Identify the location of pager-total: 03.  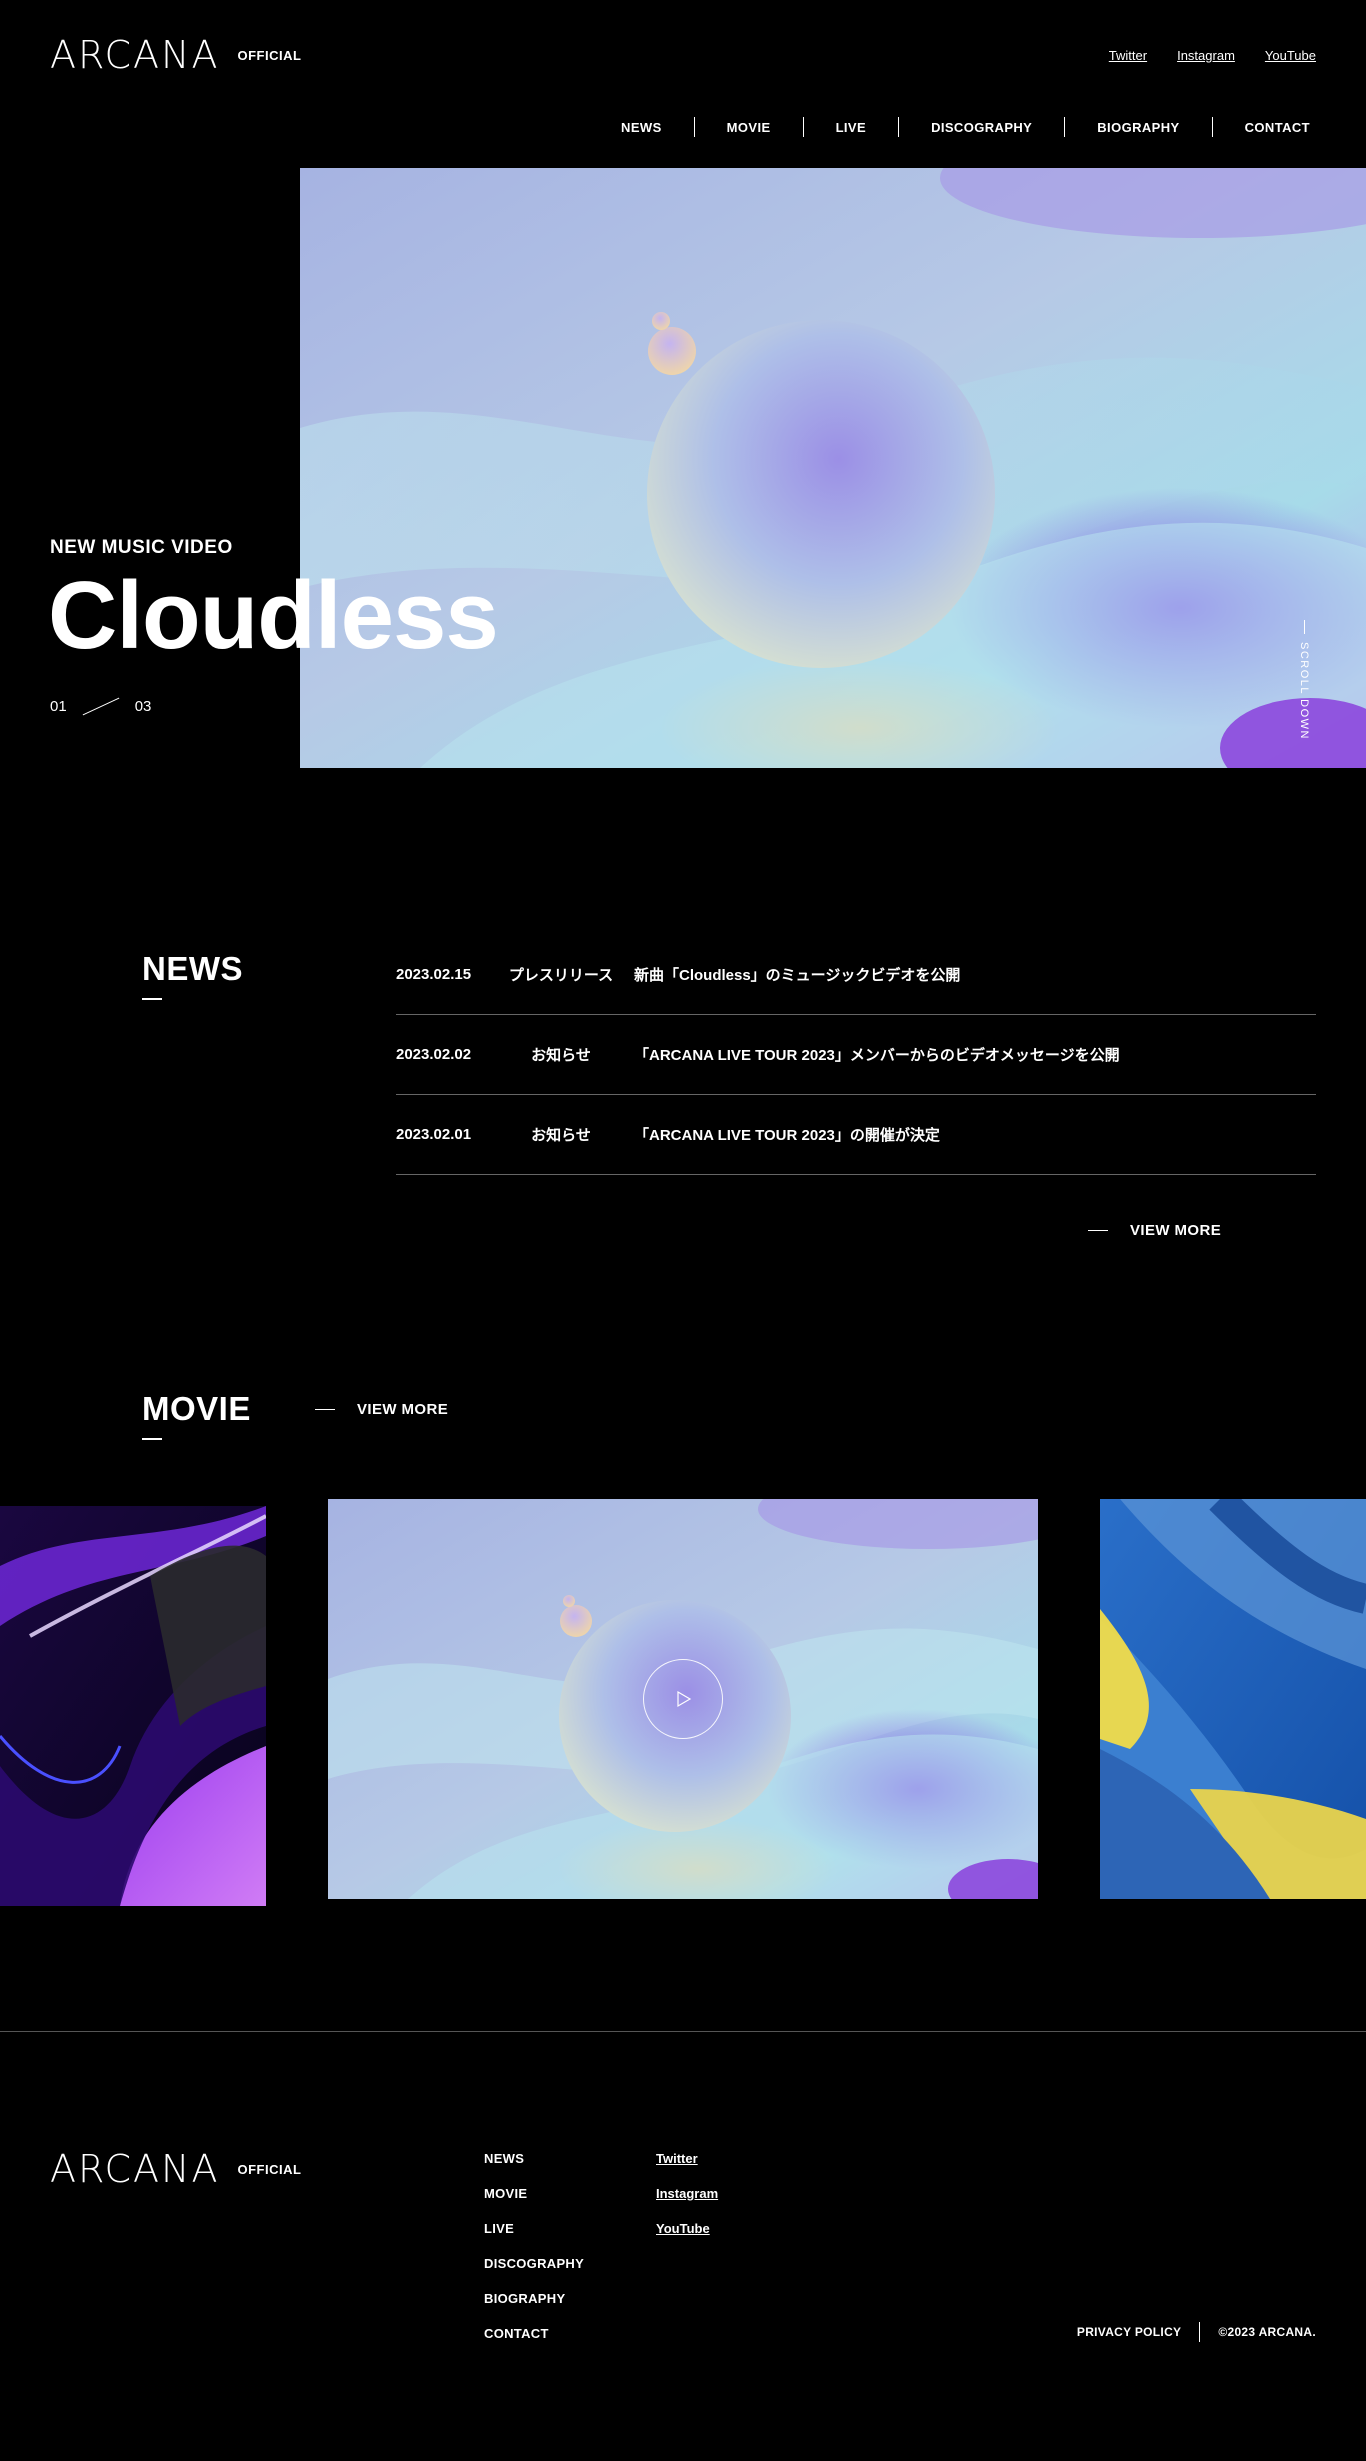
(143, 706).